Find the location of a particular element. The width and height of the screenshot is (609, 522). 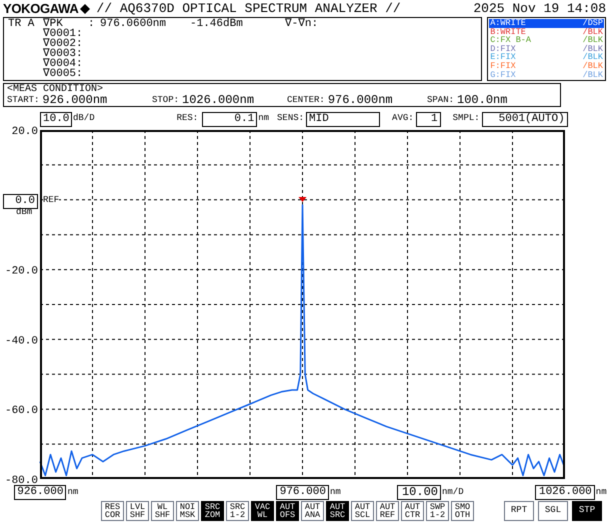

x-axis-value-field: 926.000 is located at coordinates (40, 492).